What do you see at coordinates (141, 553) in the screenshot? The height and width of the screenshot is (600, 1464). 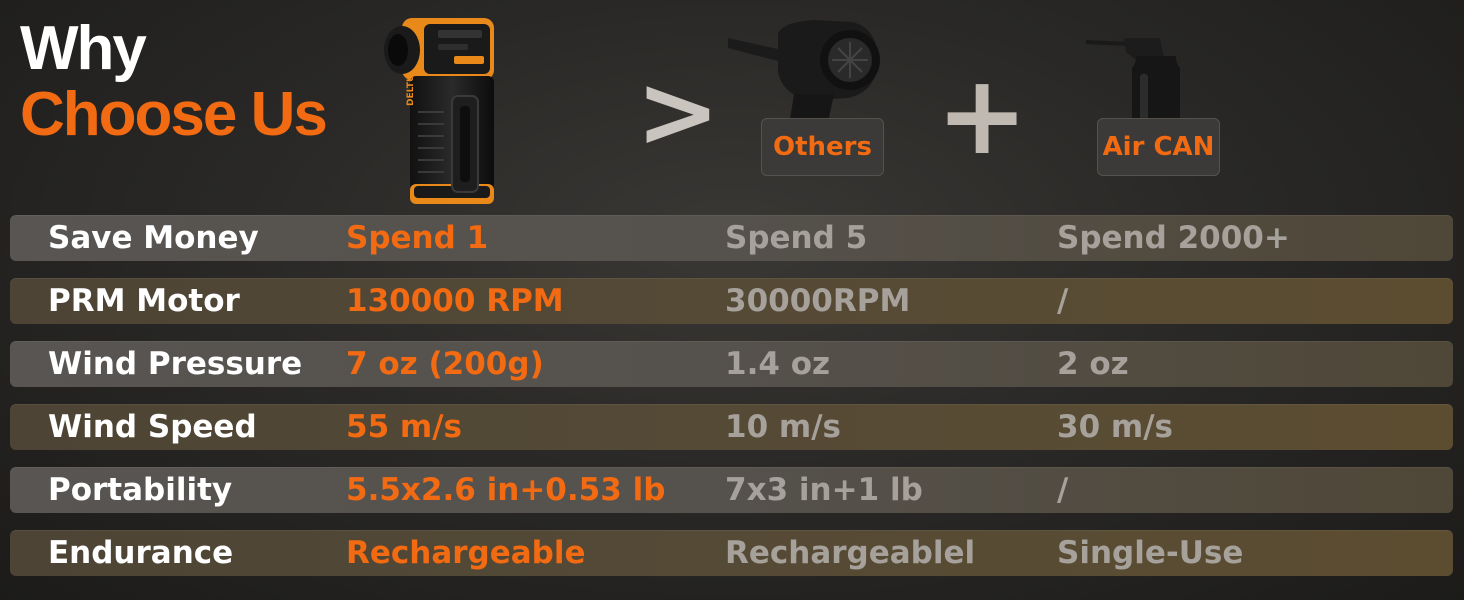 I see `feature-cell: Endurance` at bounding box center [141, 553].